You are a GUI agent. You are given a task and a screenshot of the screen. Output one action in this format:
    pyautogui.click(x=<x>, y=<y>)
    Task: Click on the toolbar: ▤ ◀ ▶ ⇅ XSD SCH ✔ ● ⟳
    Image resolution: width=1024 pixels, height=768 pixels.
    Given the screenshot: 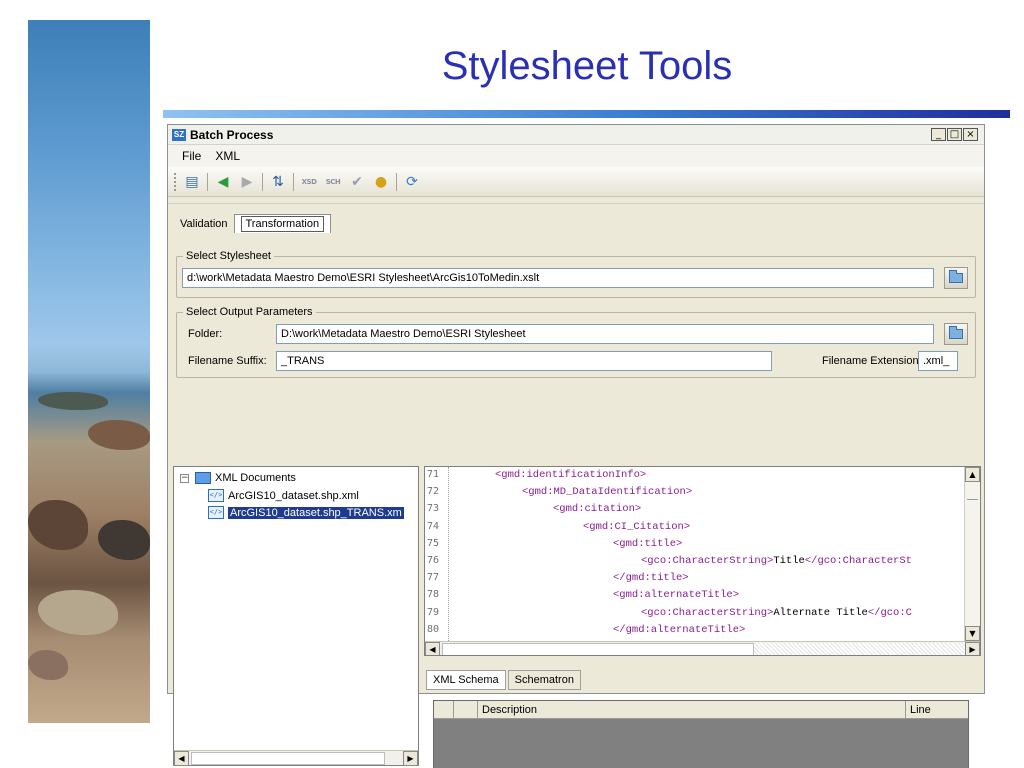 What is the action you would take?
    pyautogui.click(x=576, y=182)
    